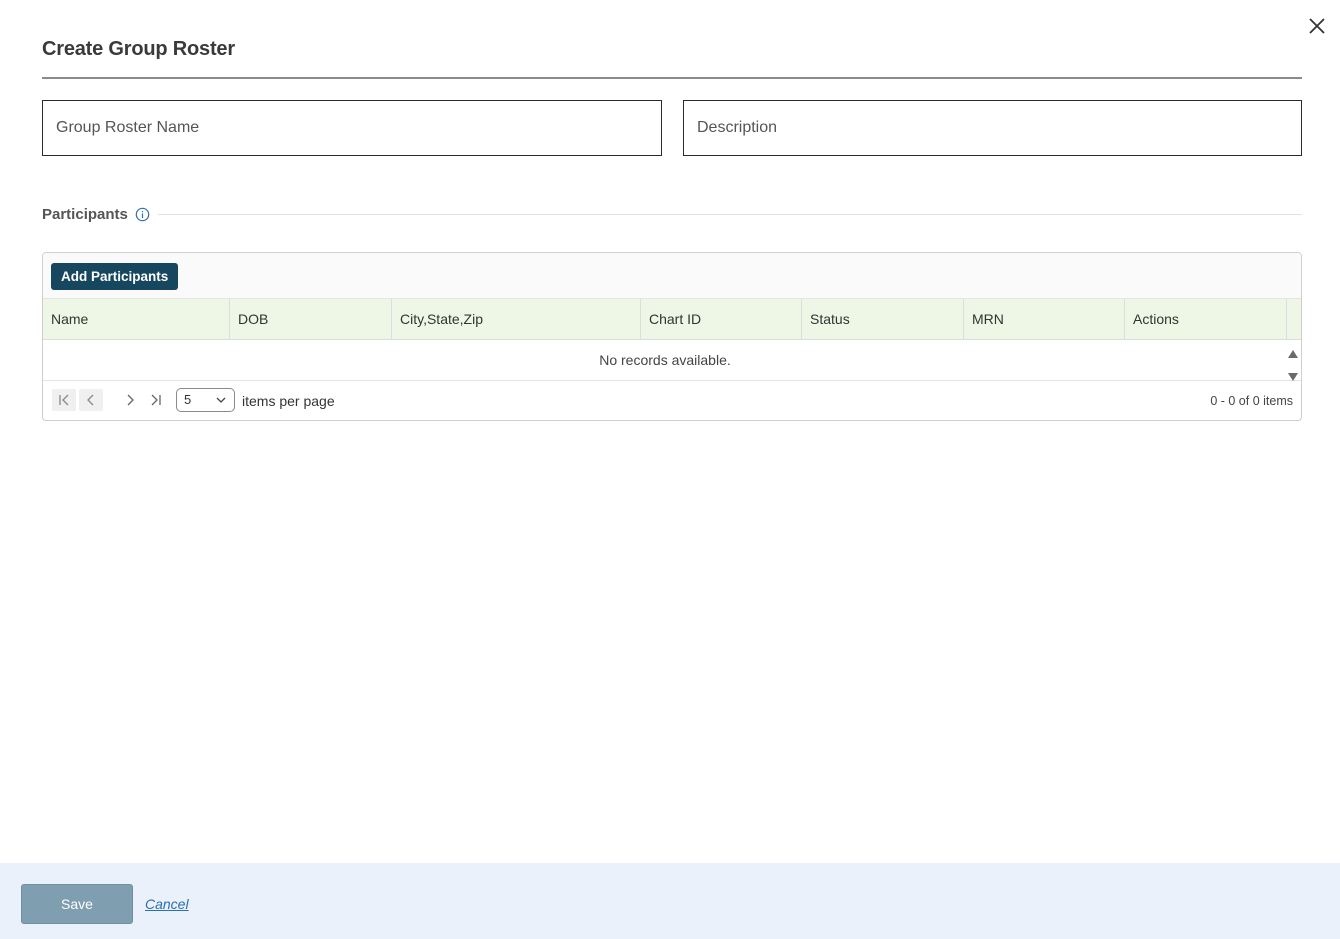  What do you see at coordinates (672, 78) in the screenshot?
I see `title-divider` at bounding box center [672, 78].